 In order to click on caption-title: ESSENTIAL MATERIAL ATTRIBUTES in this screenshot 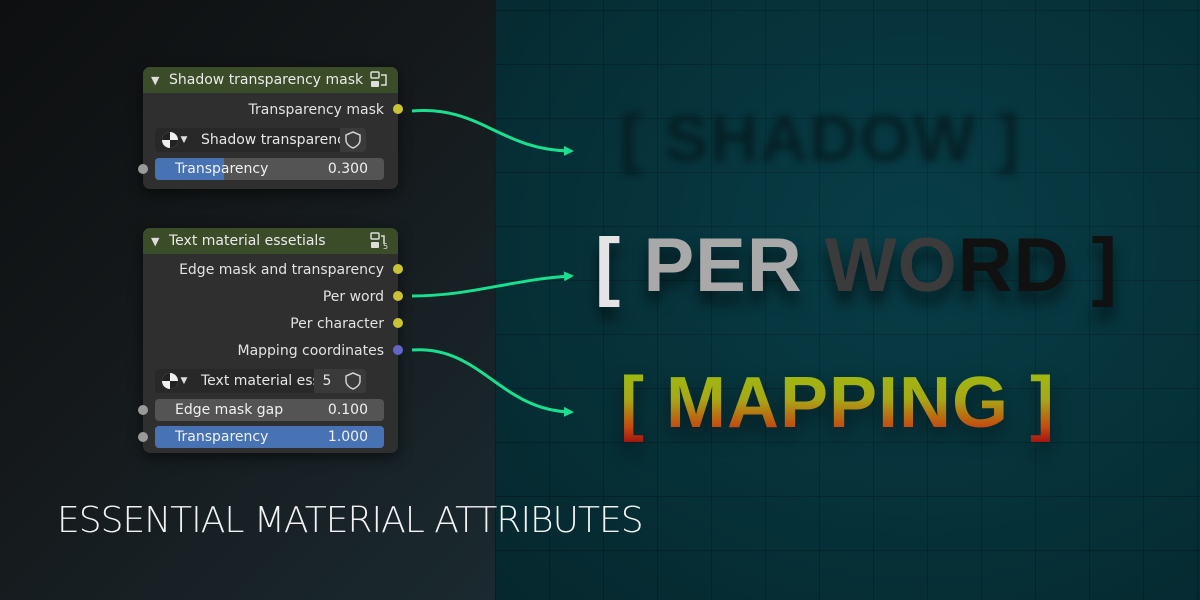, I will do `click(350, 520)`.